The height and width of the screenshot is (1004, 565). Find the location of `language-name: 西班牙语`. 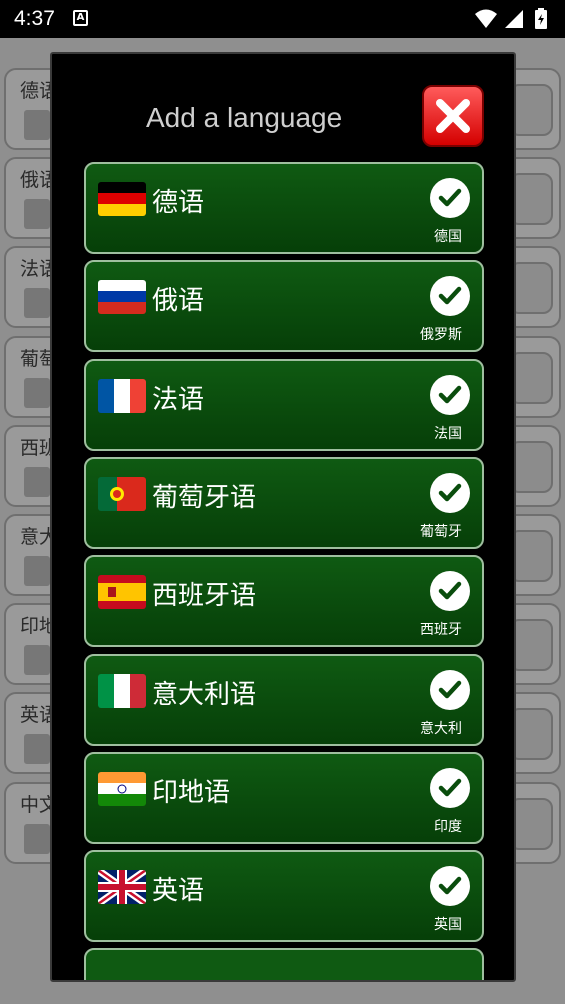

language-name: 西班牙语 is located at coordinates (204, 596).